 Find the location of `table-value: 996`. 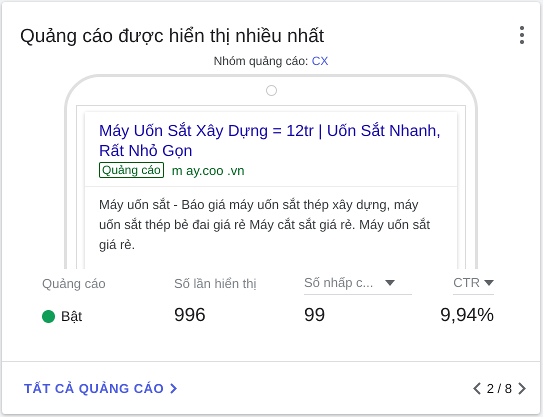

table-value: 996 is located at coordinates (190, 316).